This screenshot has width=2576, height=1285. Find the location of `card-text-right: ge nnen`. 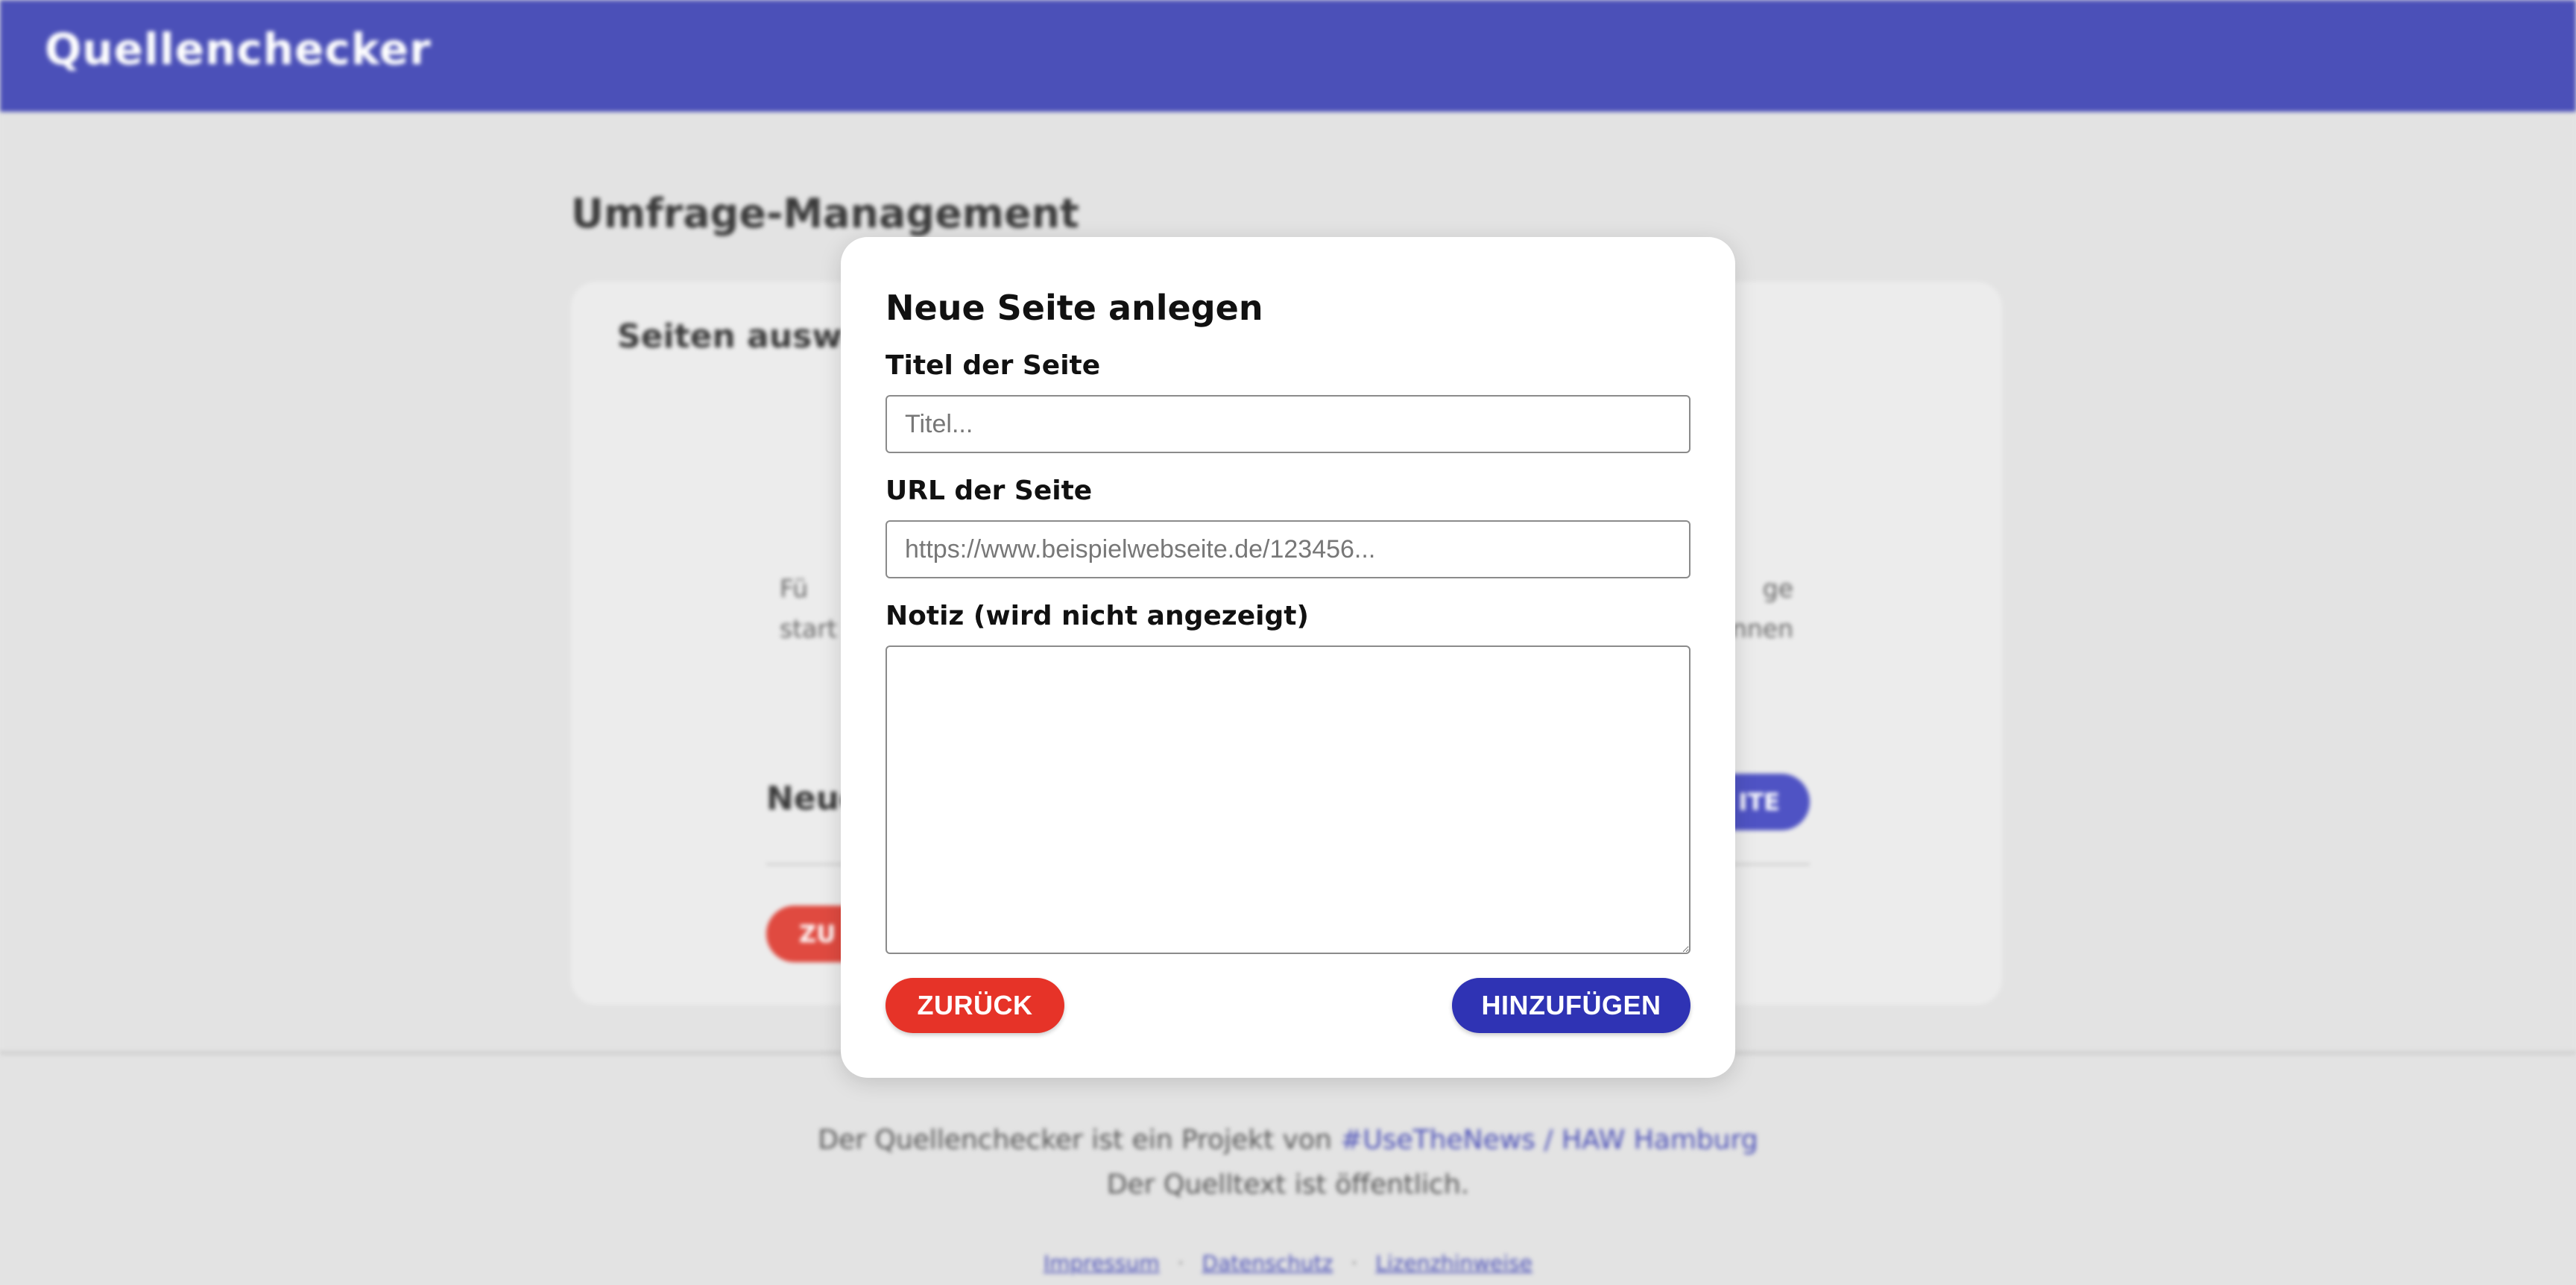

card-text-right: ge nnen is located at coordinates (1762, 609).